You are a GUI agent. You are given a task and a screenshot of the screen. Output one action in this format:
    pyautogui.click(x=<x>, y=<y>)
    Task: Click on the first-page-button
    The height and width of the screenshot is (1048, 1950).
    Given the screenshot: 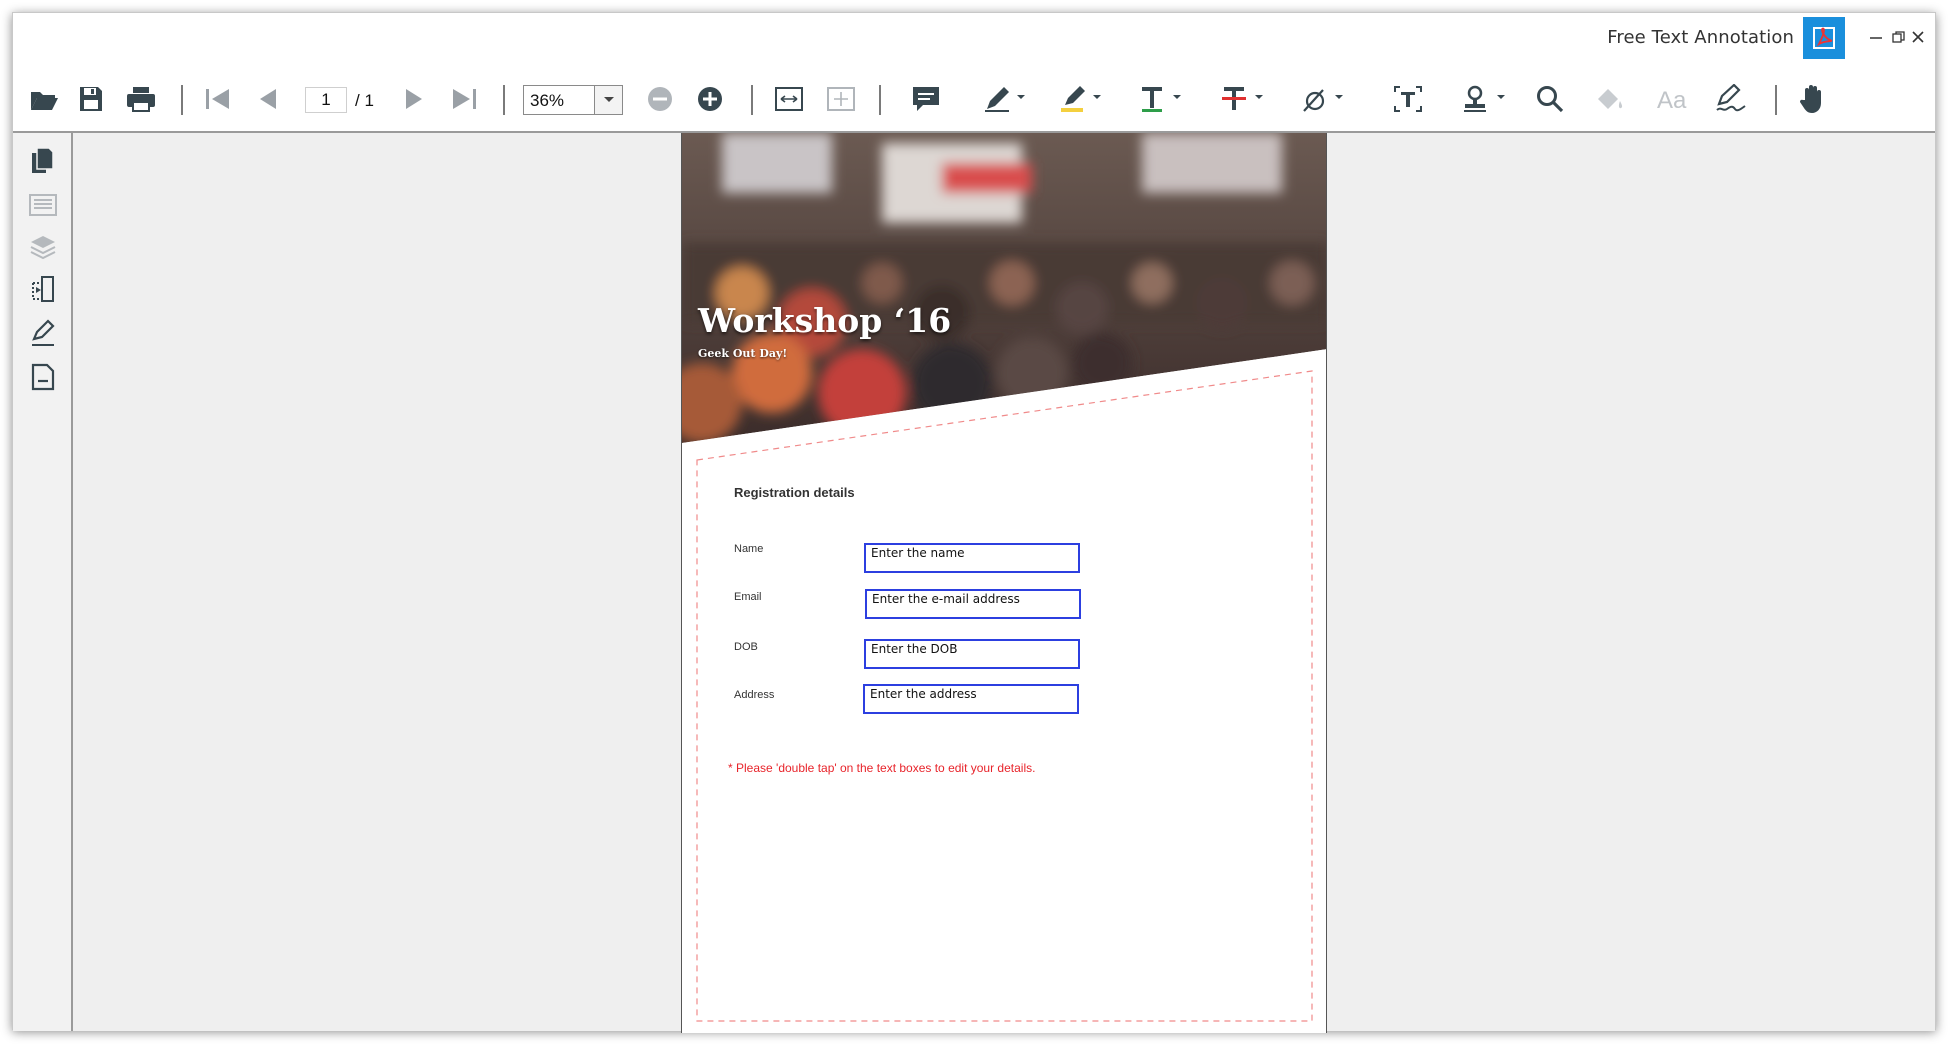 What is the action you would take?
    pyautogui.click(x=218, y=99)
    